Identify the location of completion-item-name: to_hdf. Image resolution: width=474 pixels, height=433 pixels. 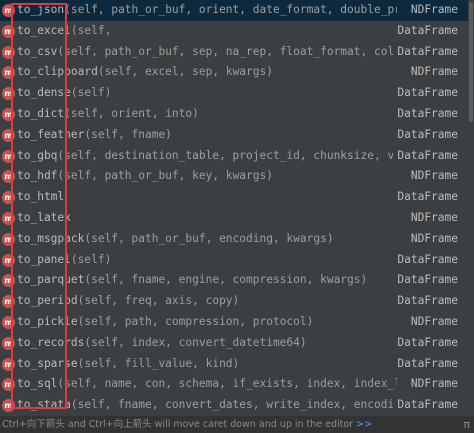
(37, 176).